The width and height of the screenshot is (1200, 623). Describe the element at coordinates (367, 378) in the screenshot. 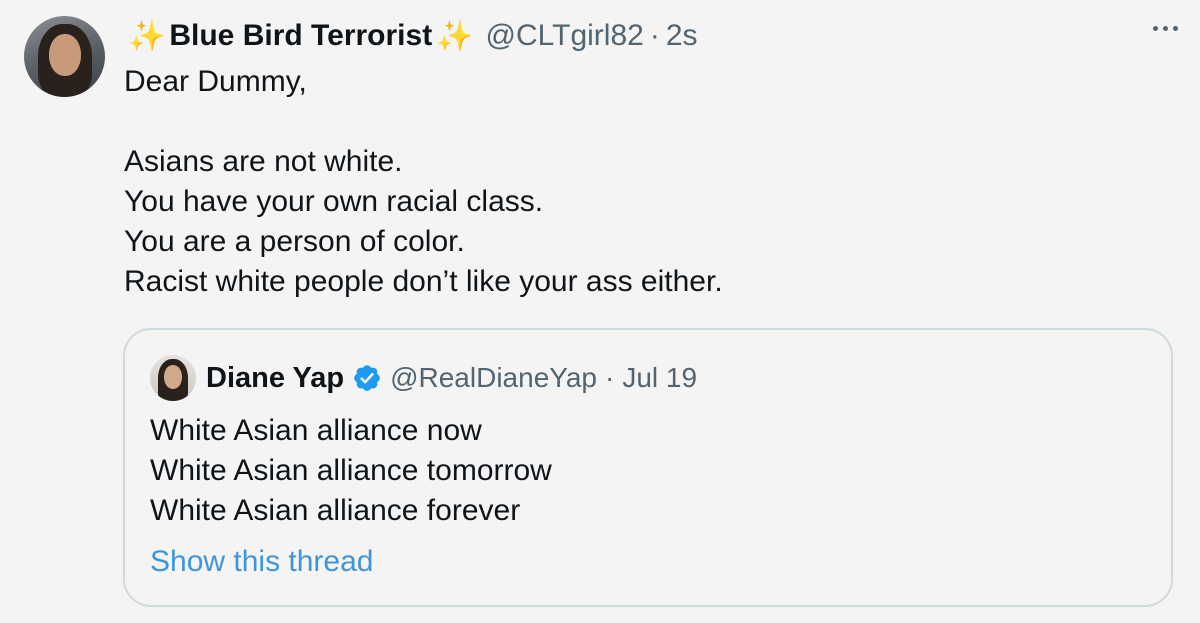

I see `verified-badge-icon` at that location.